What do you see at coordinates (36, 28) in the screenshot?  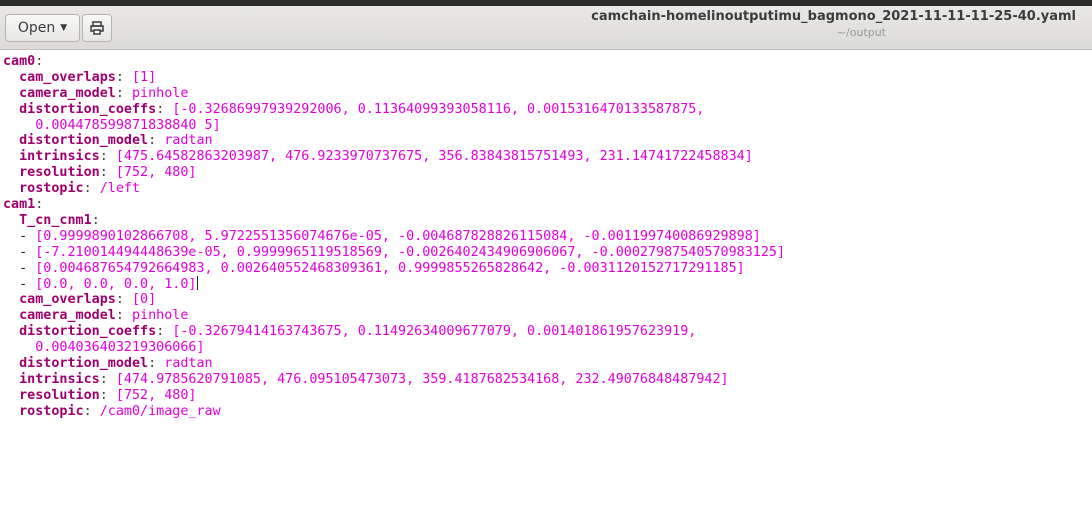 I see `open-button-label: Open` at bounding box center [36, 28].